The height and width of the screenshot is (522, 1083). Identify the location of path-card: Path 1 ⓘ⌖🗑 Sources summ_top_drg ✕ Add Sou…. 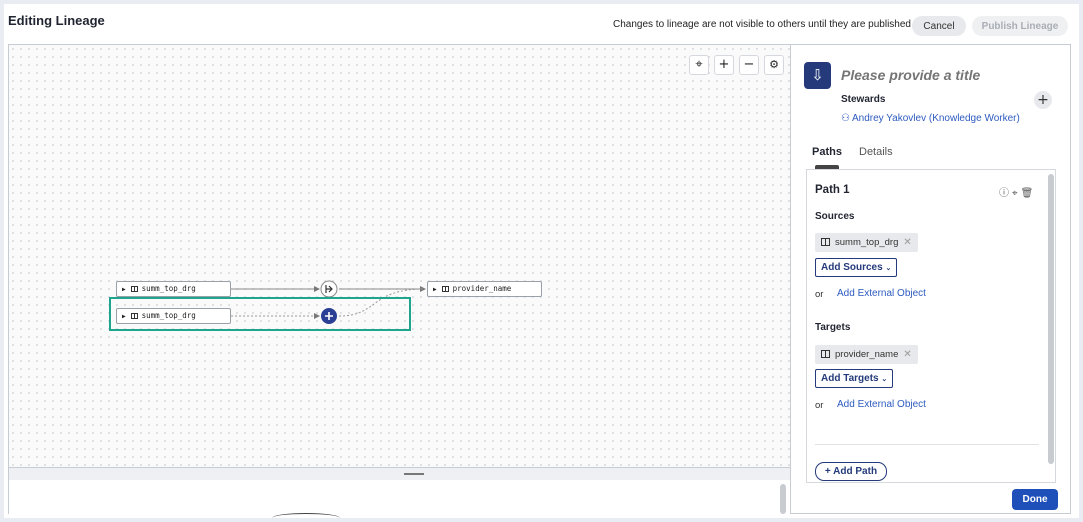
(931, 326).